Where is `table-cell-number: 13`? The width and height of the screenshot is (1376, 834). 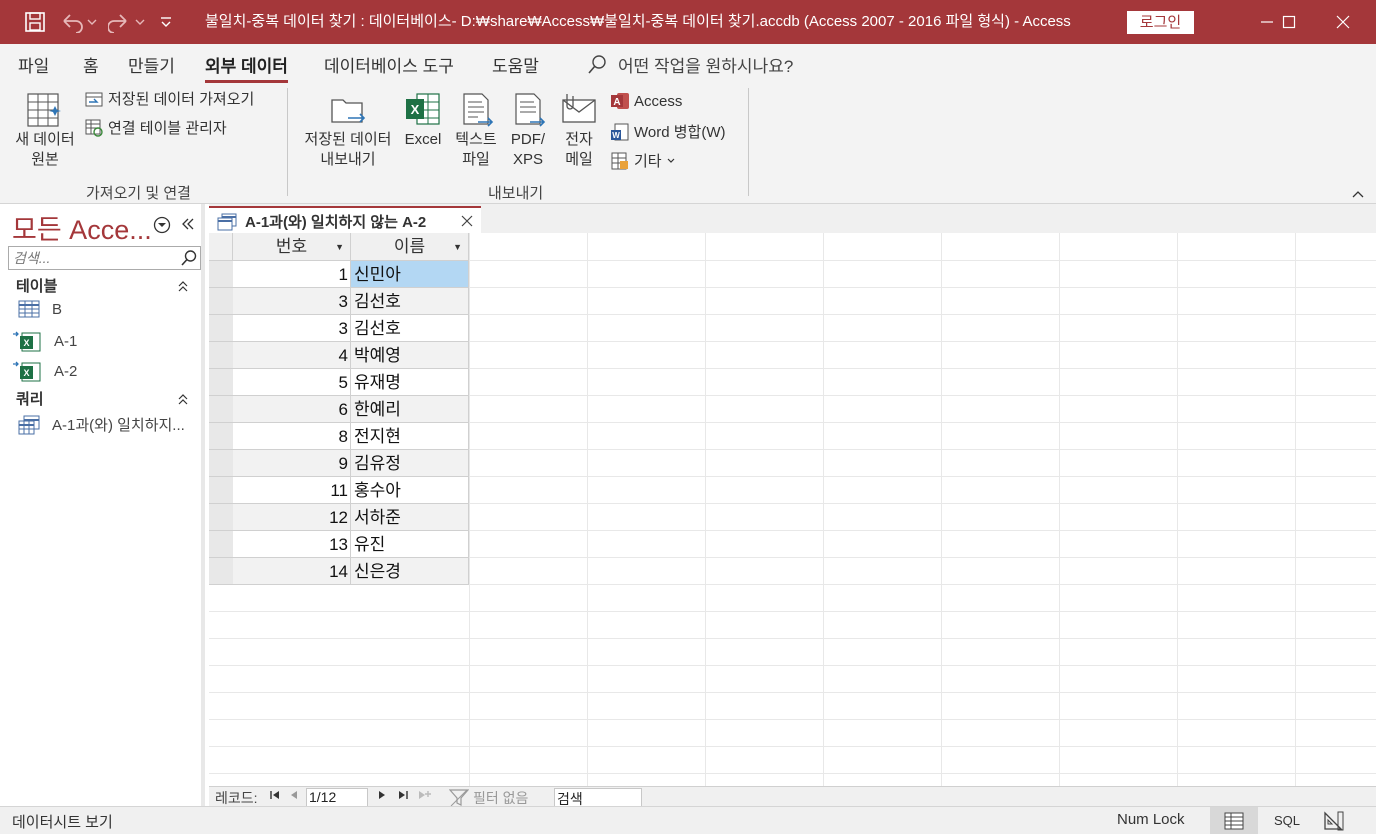
table-cell-number: 13 is located at coordinates (292, 544).